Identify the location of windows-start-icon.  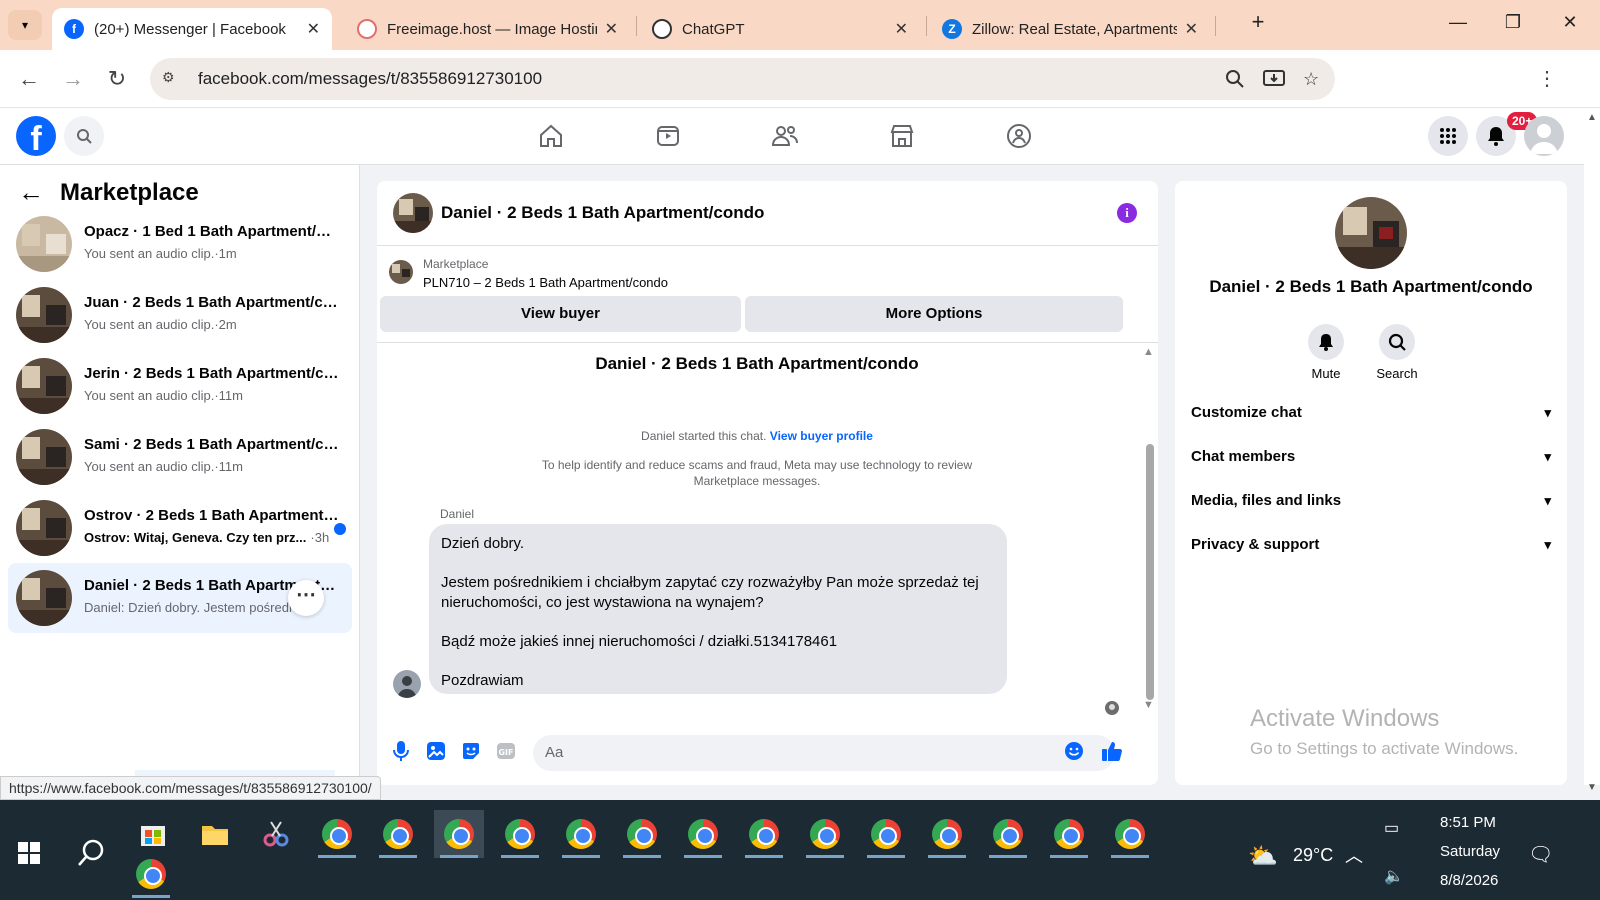
(29, 853).